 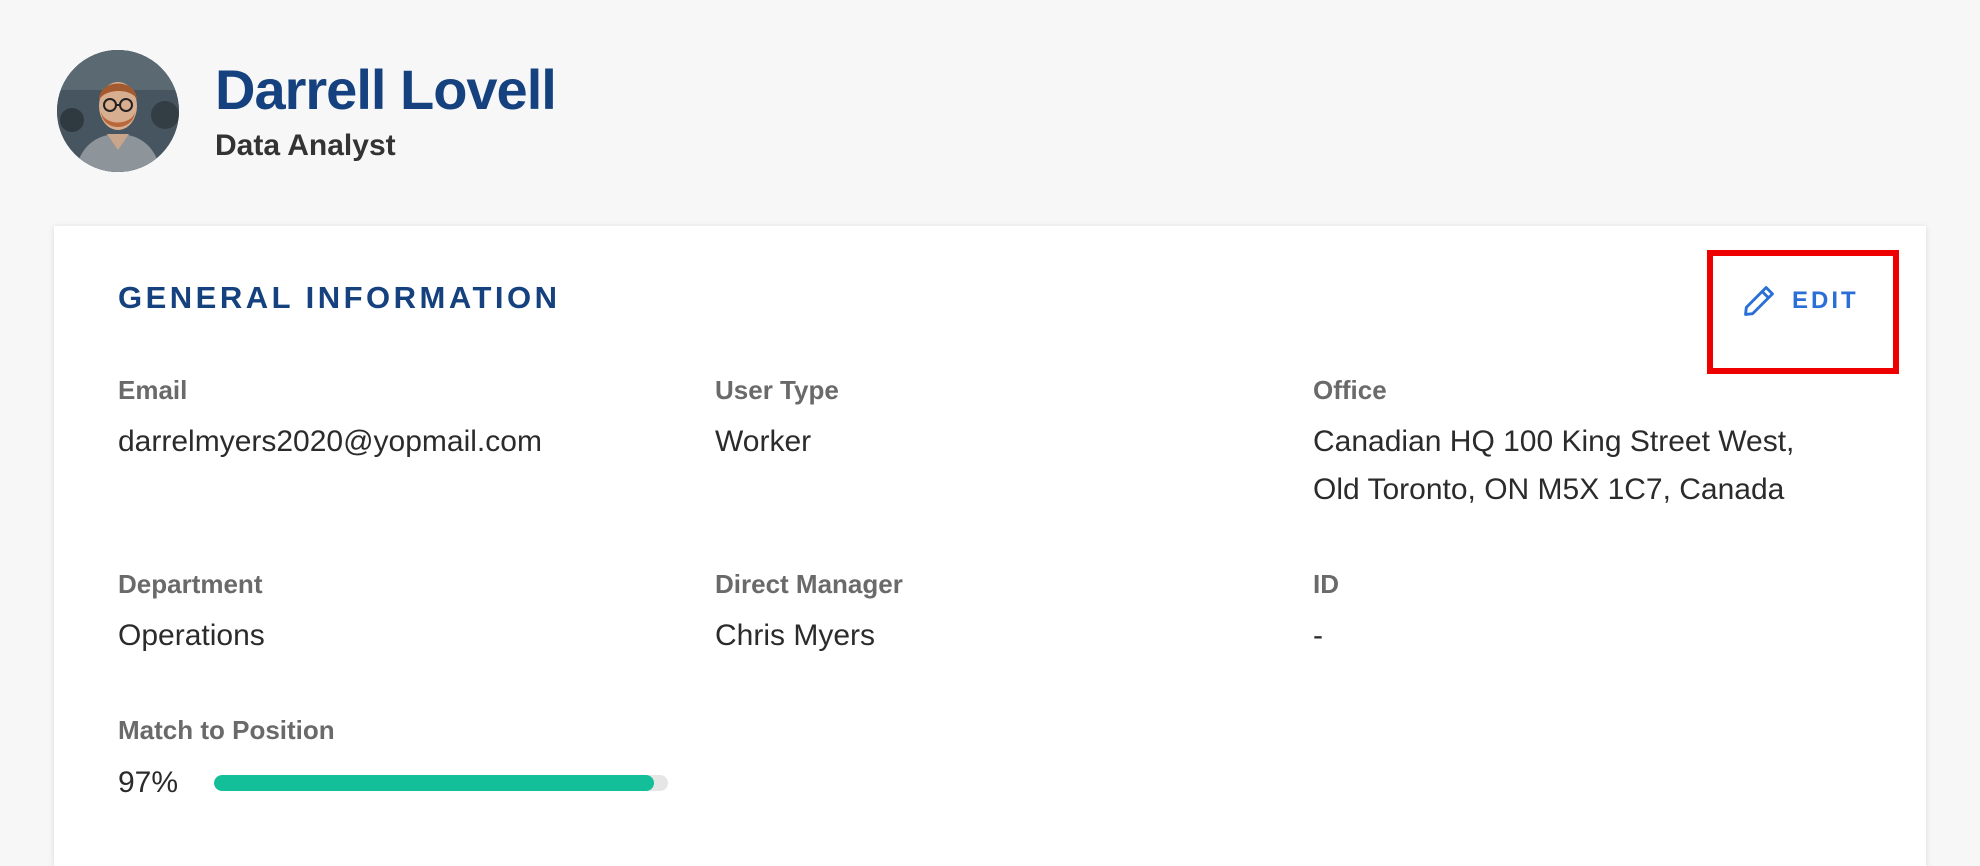 I want to click on match-percent-text: 97%, so click(x=148, y=782).